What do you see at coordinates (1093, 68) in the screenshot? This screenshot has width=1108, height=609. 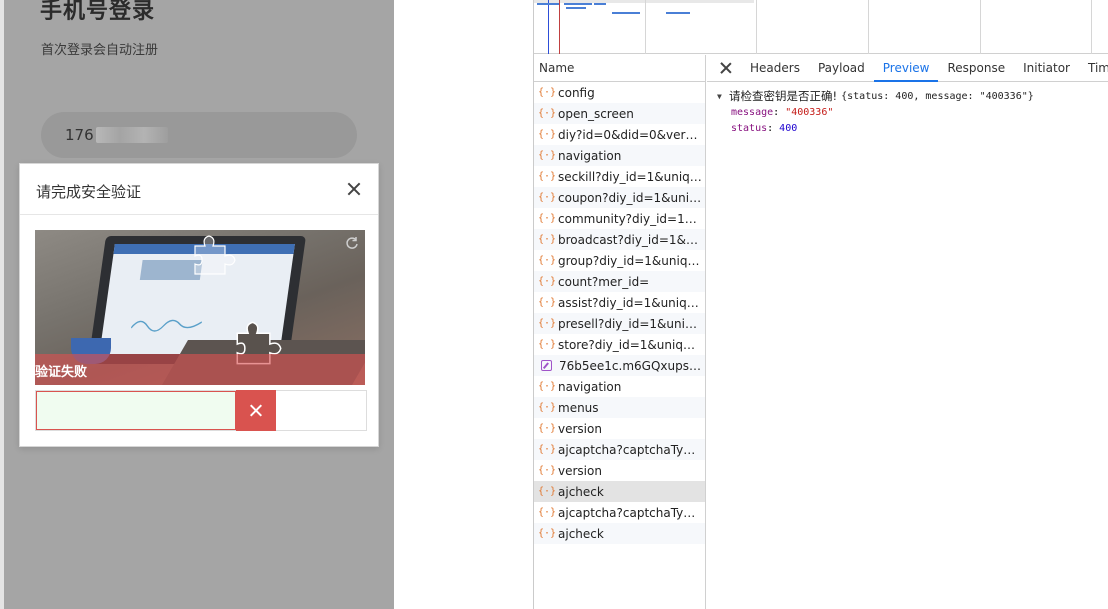 I see `tab-tim: Tim` at bounding box center [1093, 68].